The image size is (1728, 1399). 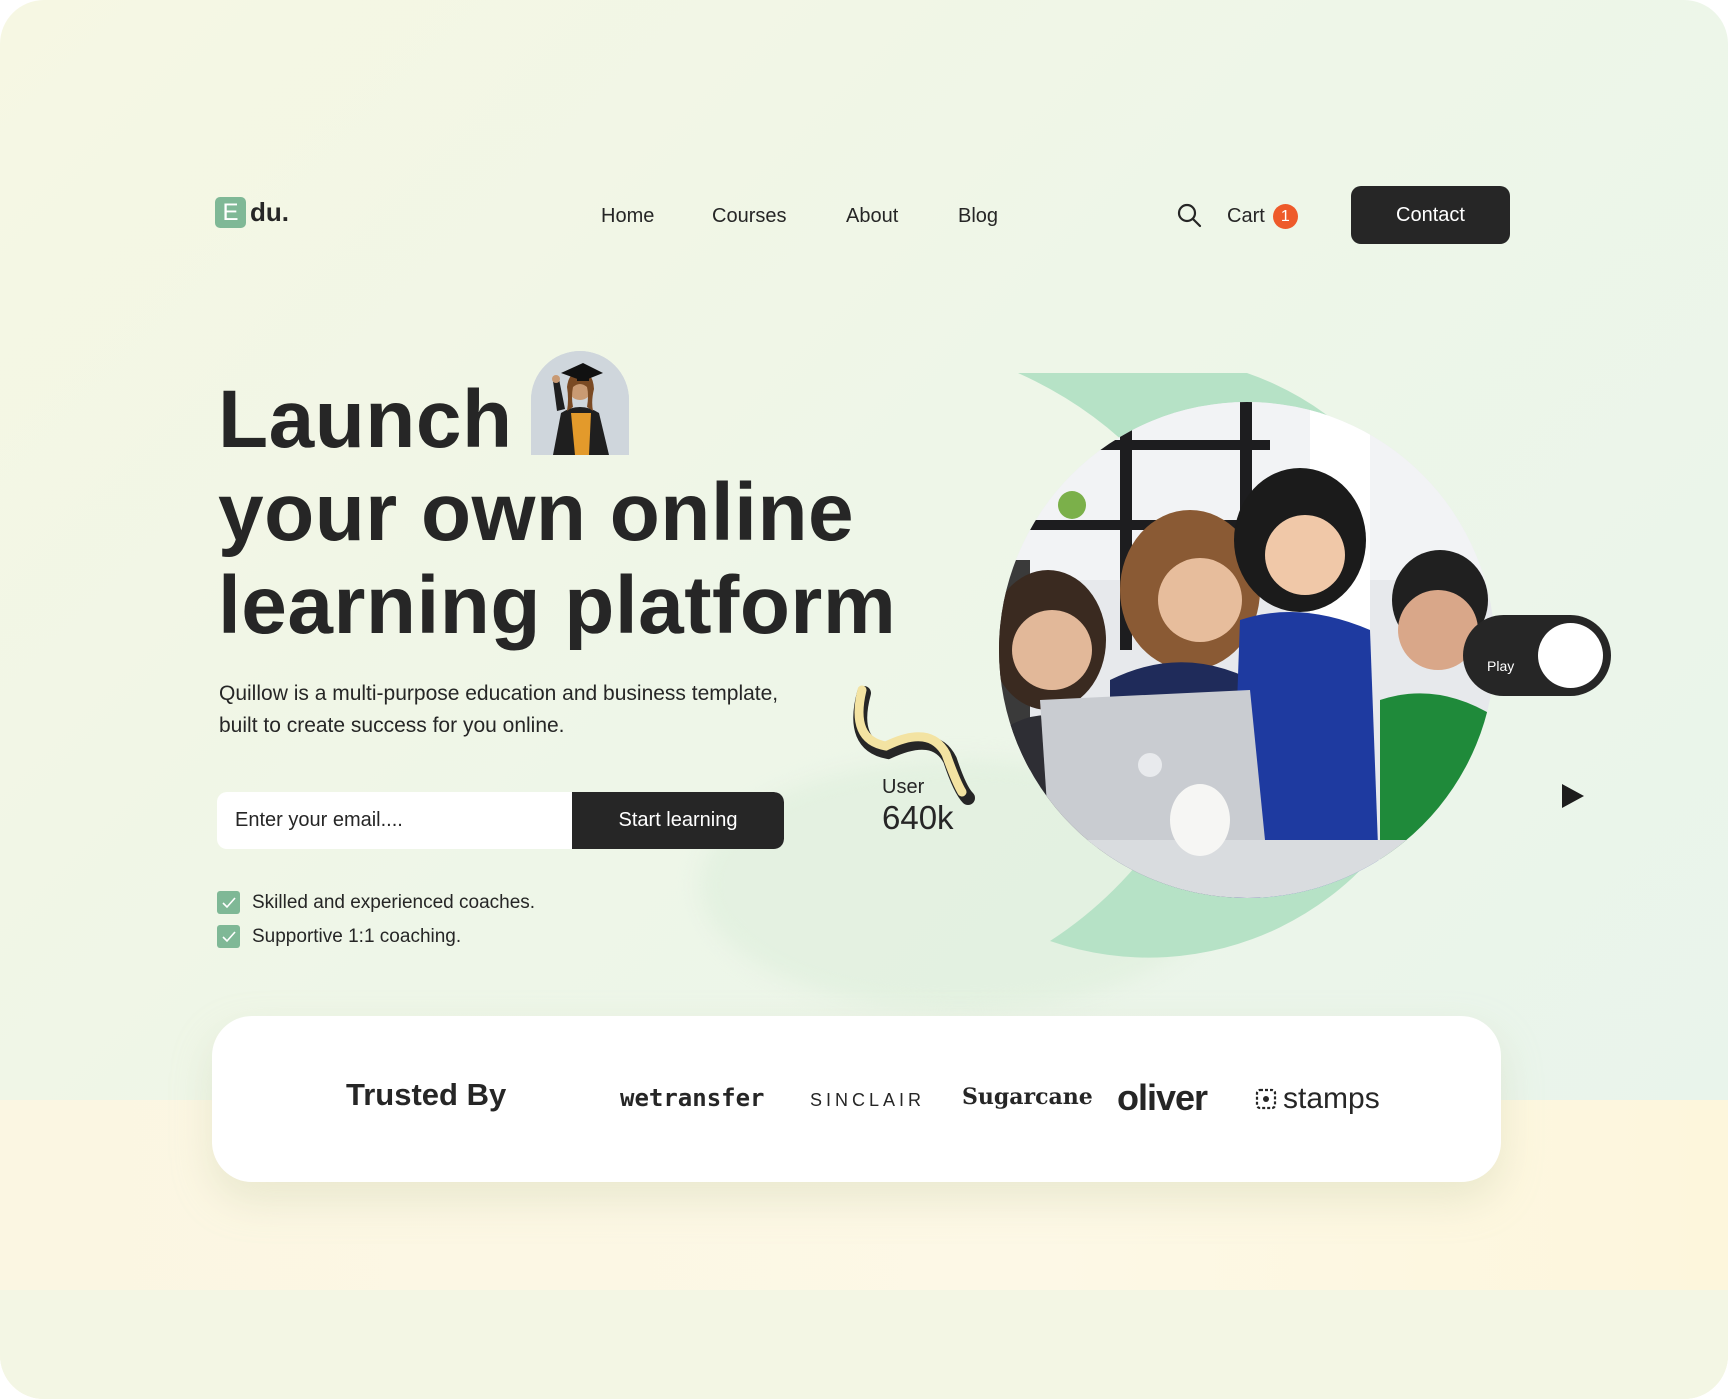 What do you see at coordinates (426, 1094) in the screenshot?
I see `trusted-by-title: Trusted By` at bounding box center [426, 1094].